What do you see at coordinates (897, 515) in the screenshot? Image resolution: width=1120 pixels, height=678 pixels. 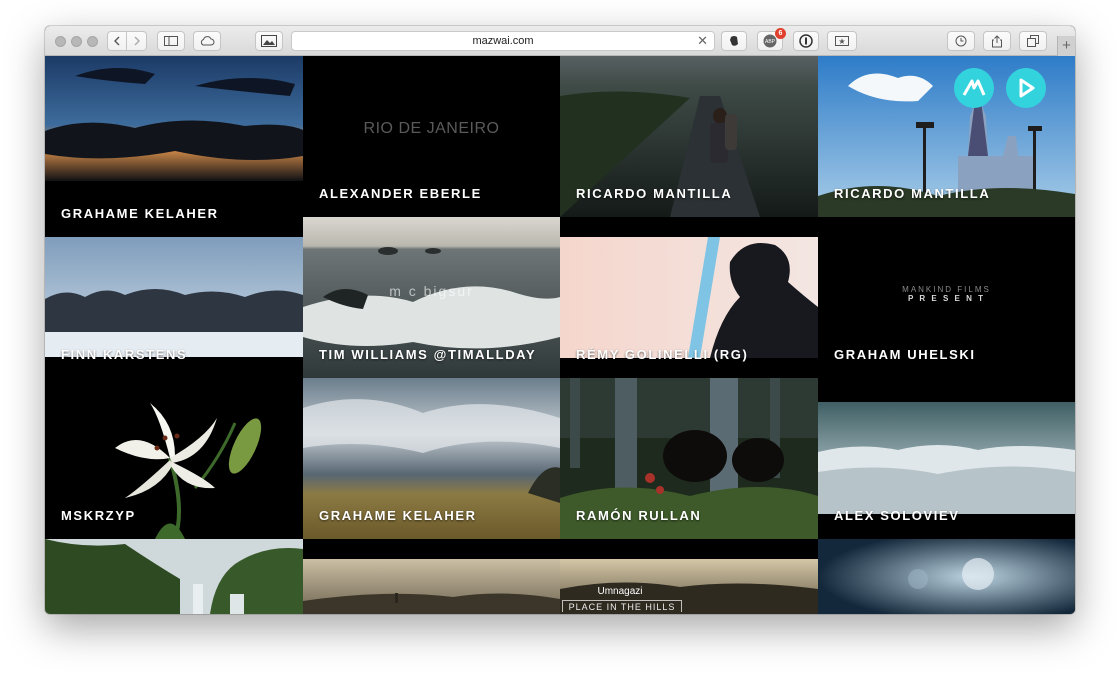 I see `tile-title: ALEX SOLOVIEV` at bounding box center [897, 515].